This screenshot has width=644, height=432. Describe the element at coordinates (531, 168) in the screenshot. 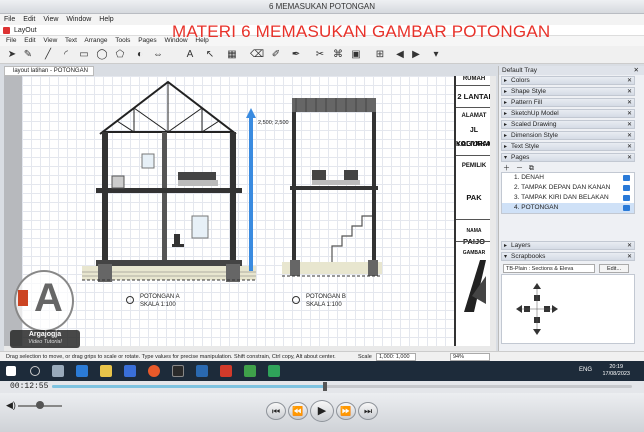

I see `duplicate-page-icon: ⧉` at that location.